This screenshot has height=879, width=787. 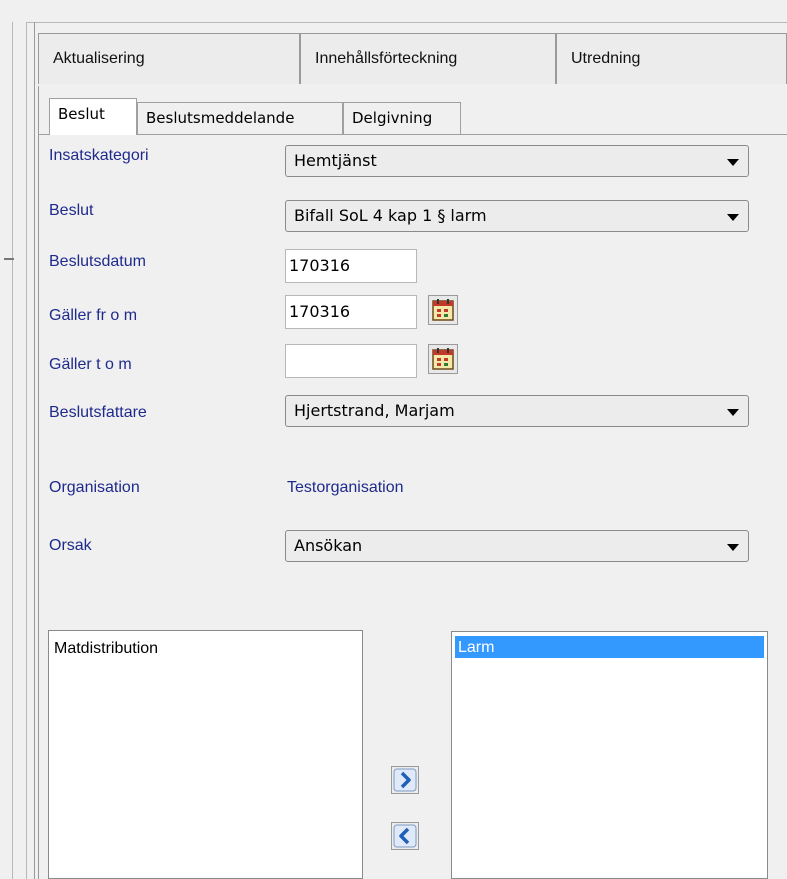 I want to click on organisation-label: Organisation, so click(x=94, y=487).